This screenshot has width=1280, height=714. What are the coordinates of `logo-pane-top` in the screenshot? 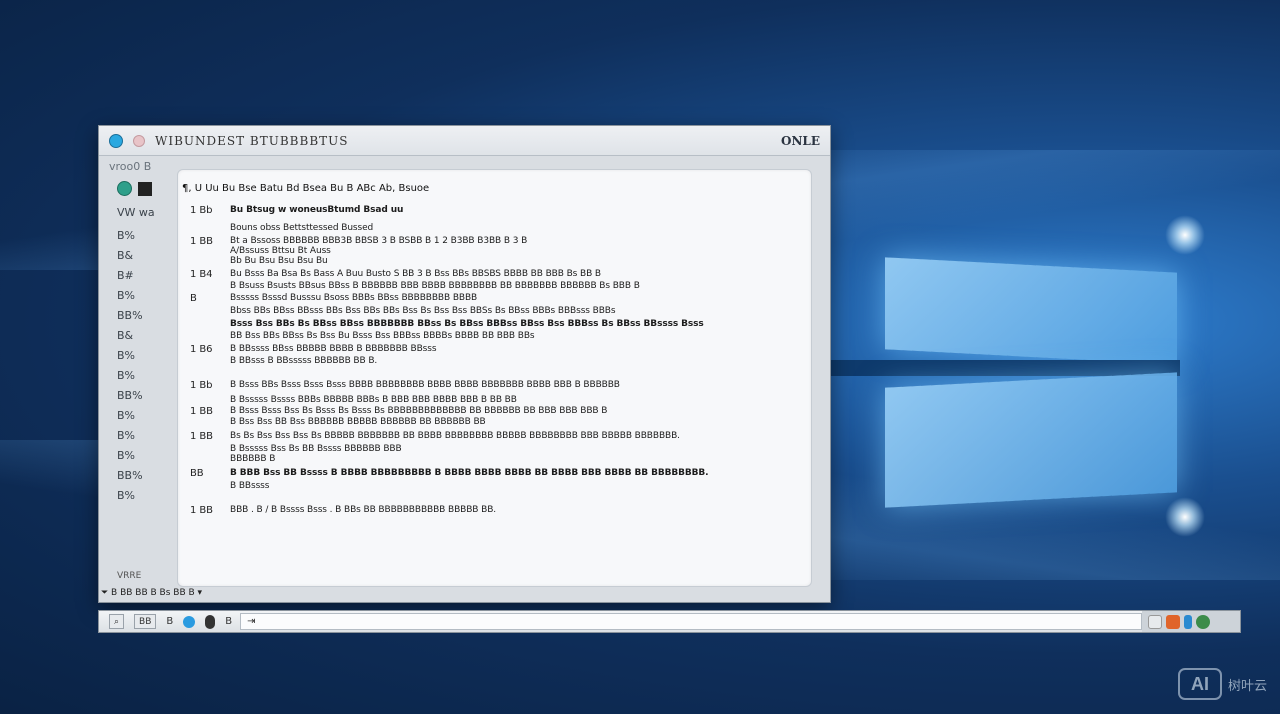 It's located at (1031, 311).